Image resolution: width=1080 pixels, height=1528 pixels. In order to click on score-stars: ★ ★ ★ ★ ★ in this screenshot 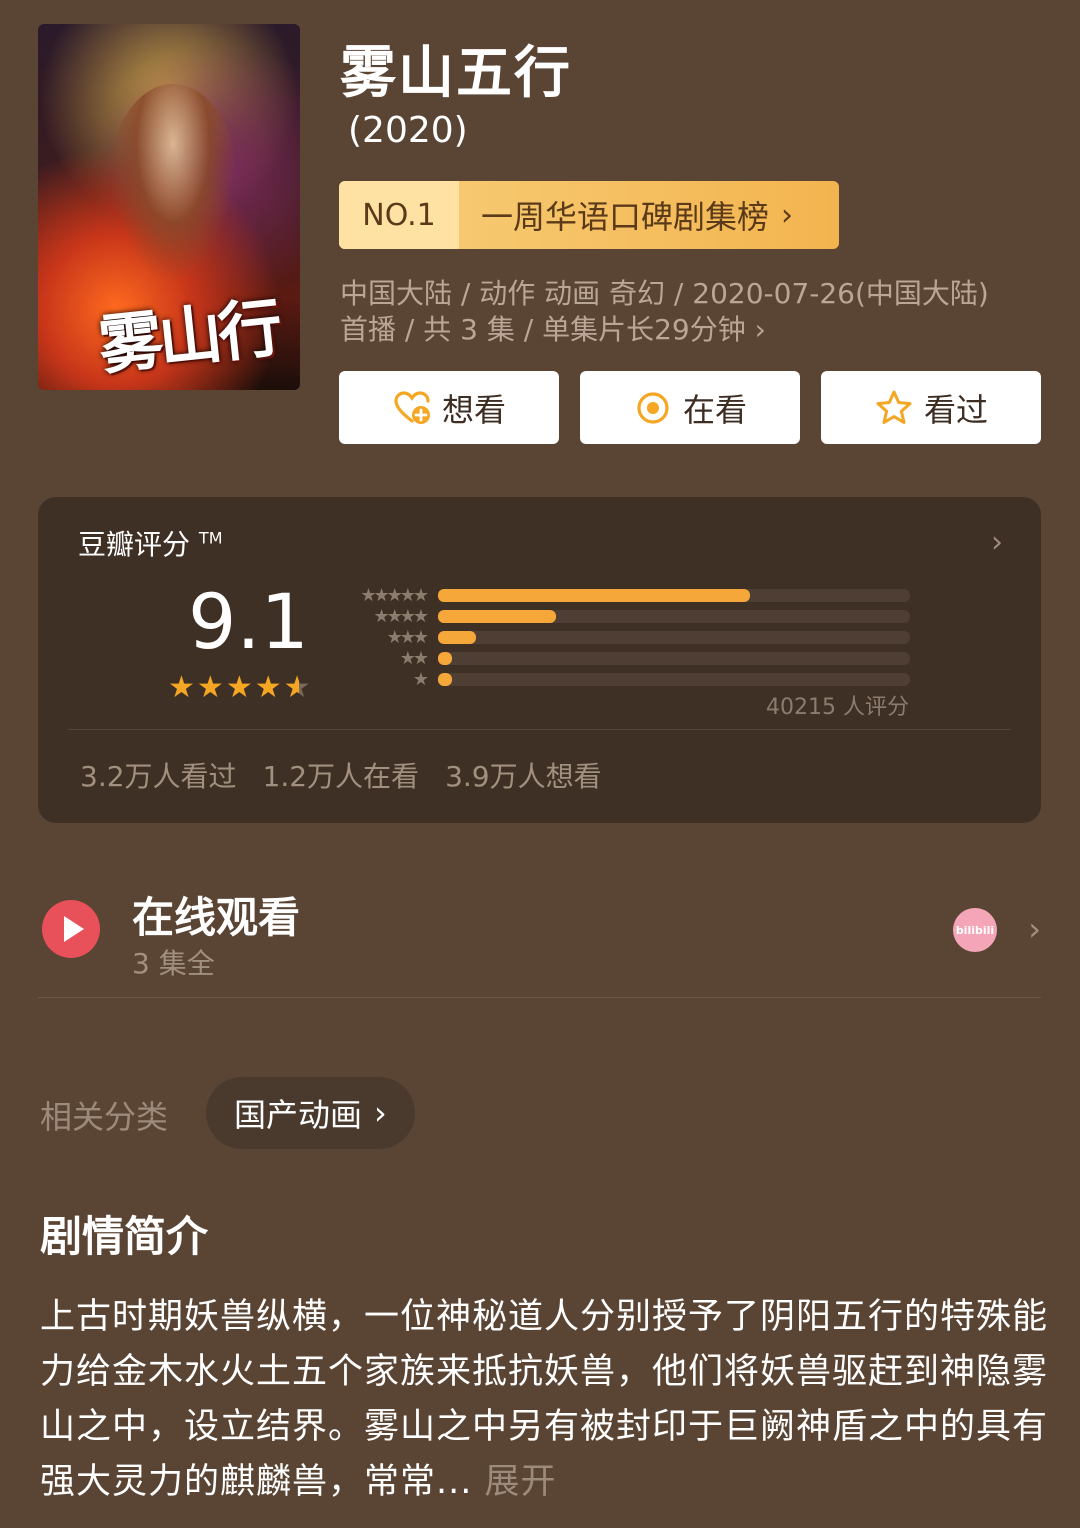, I will do `click(239, 688)`.